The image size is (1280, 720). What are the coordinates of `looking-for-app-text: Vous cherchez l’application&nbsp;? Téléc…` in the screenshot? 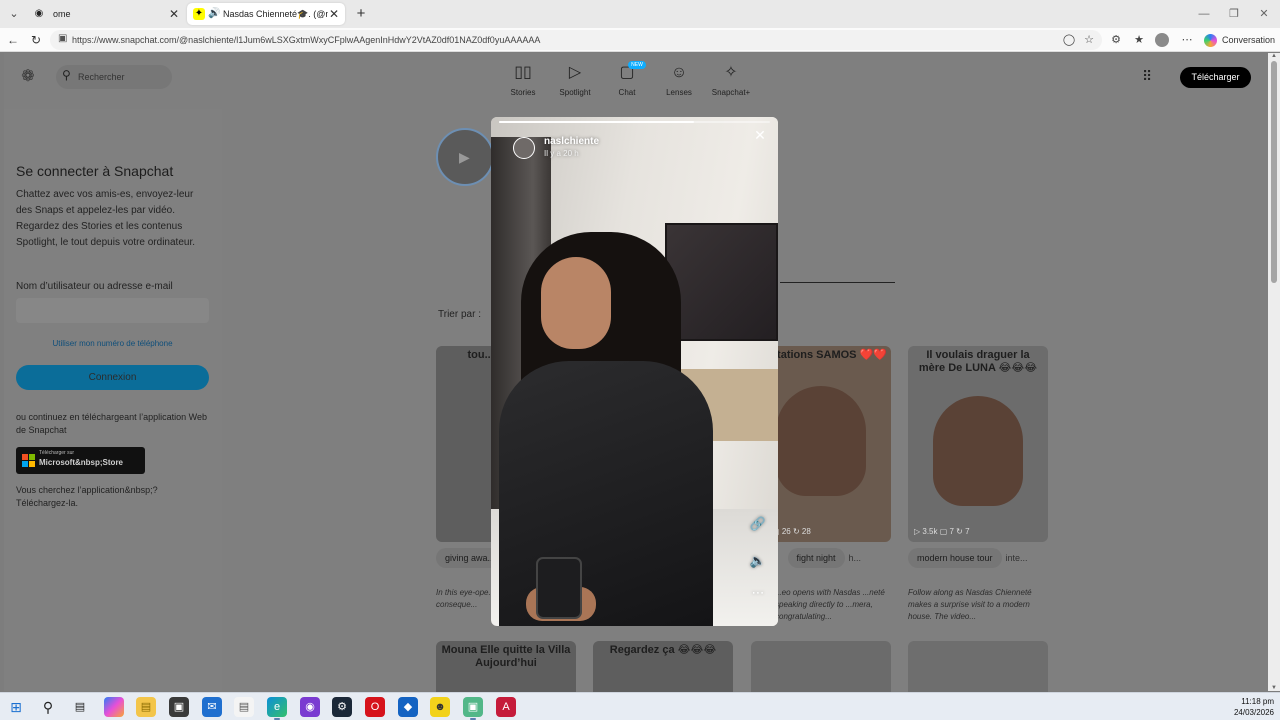 It's located at (87, 497).